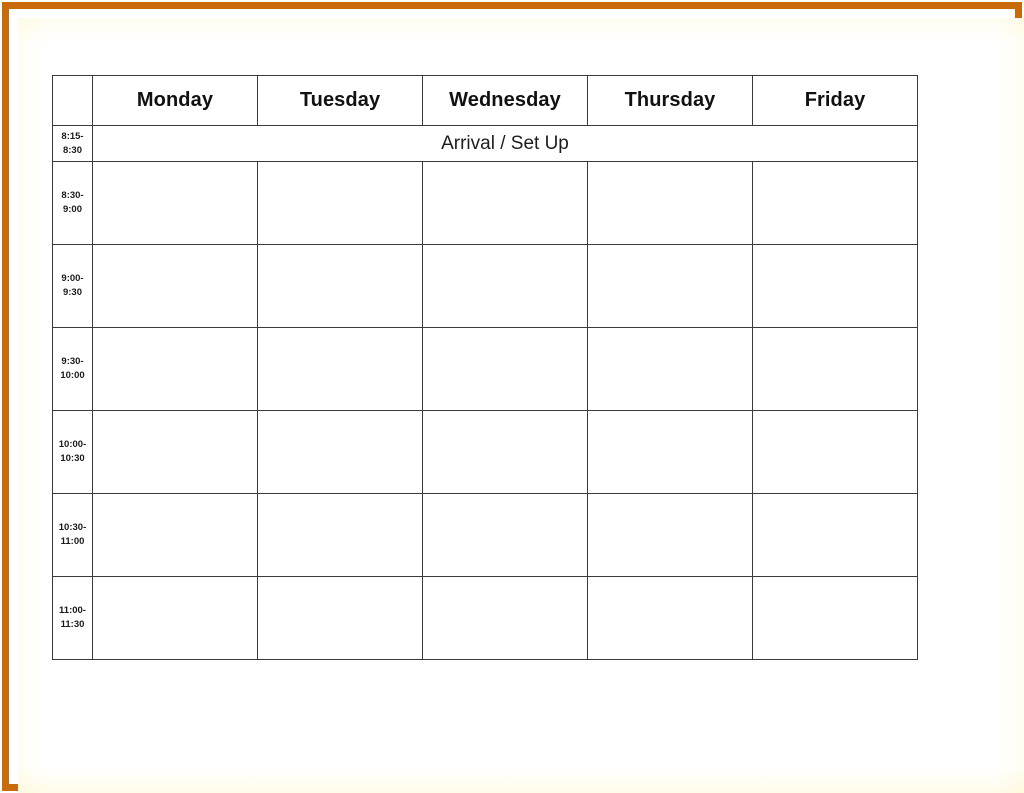  What do you see at coordinates (72, 445) in the screenshot?
I see `time-slot-start: 10:00-` at bounding box center [72, 445].